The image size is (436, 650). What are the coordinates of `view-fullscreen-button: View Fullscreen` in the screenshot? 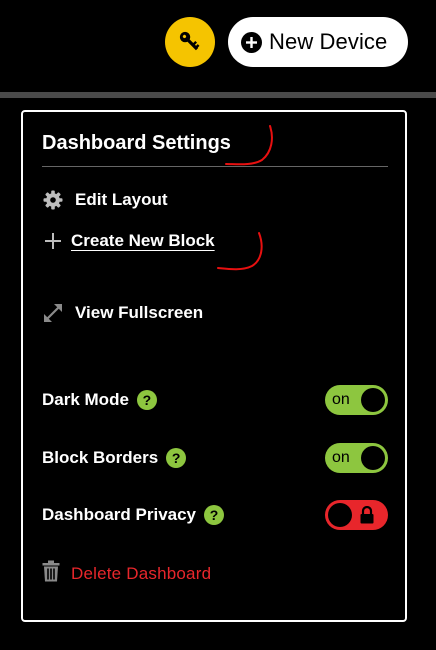 It's located at (122, 313).